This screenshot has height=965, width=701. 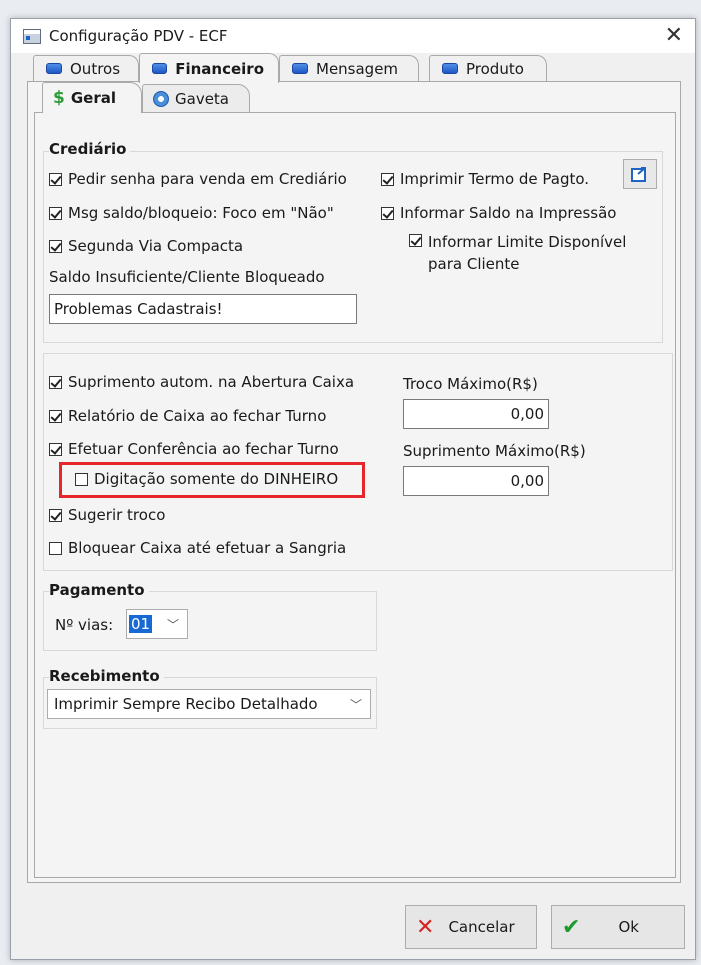 What do you see at coordinates (476, 414) in the screenshot?
I see `troco-maximo-input: 0,00` at bounding box center [476, 414].